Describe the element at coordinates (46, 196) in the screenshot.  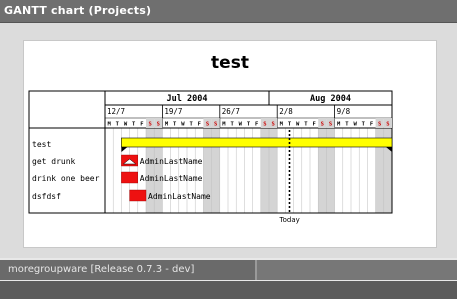
I see `task-name-label: dsfdsf` at that location.